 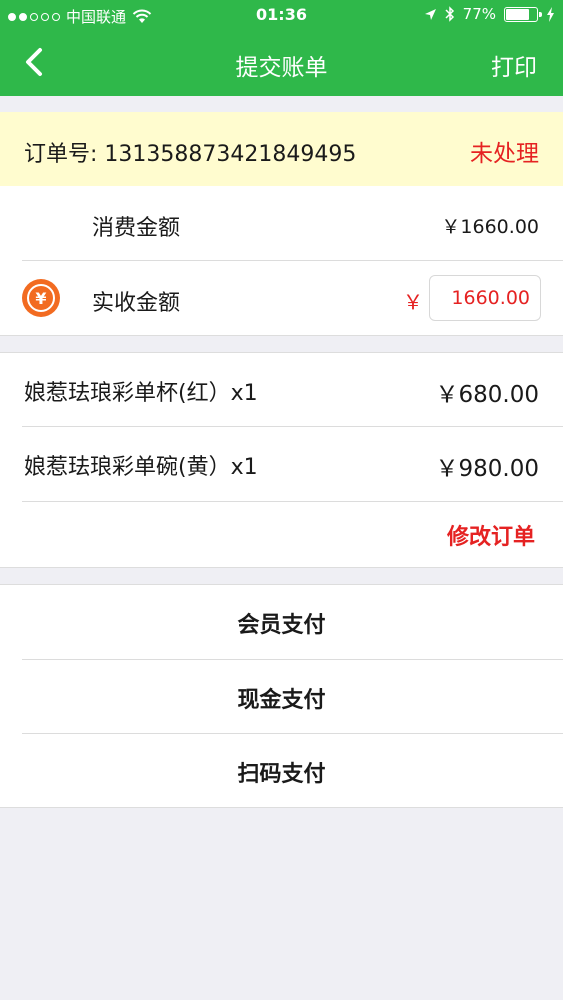 I want to click on received-amount-label: 实收金额, so click(x=136, y=303).